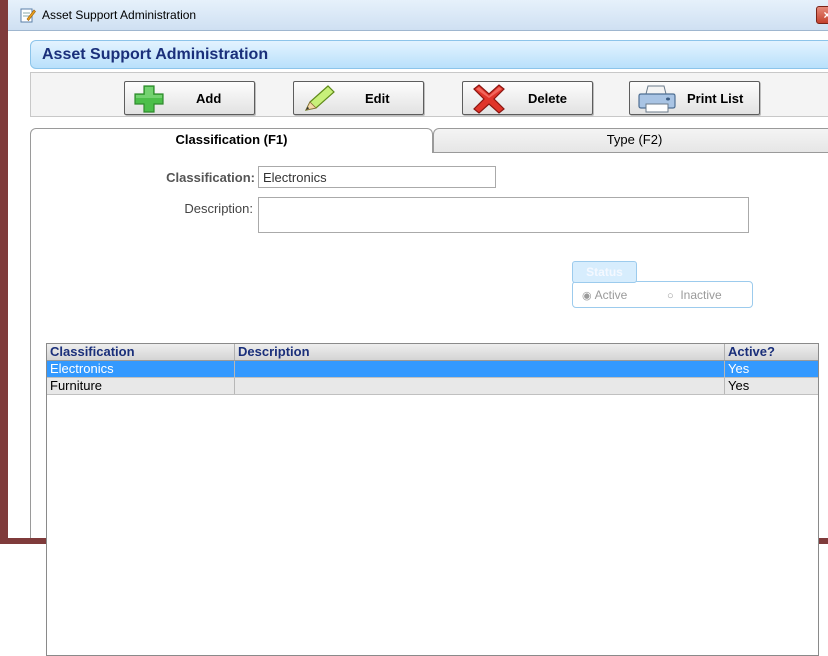 The width and height of the screenshot is (828, 656). I want to click on status-inactive-label: Inactive, so click(701, 295).